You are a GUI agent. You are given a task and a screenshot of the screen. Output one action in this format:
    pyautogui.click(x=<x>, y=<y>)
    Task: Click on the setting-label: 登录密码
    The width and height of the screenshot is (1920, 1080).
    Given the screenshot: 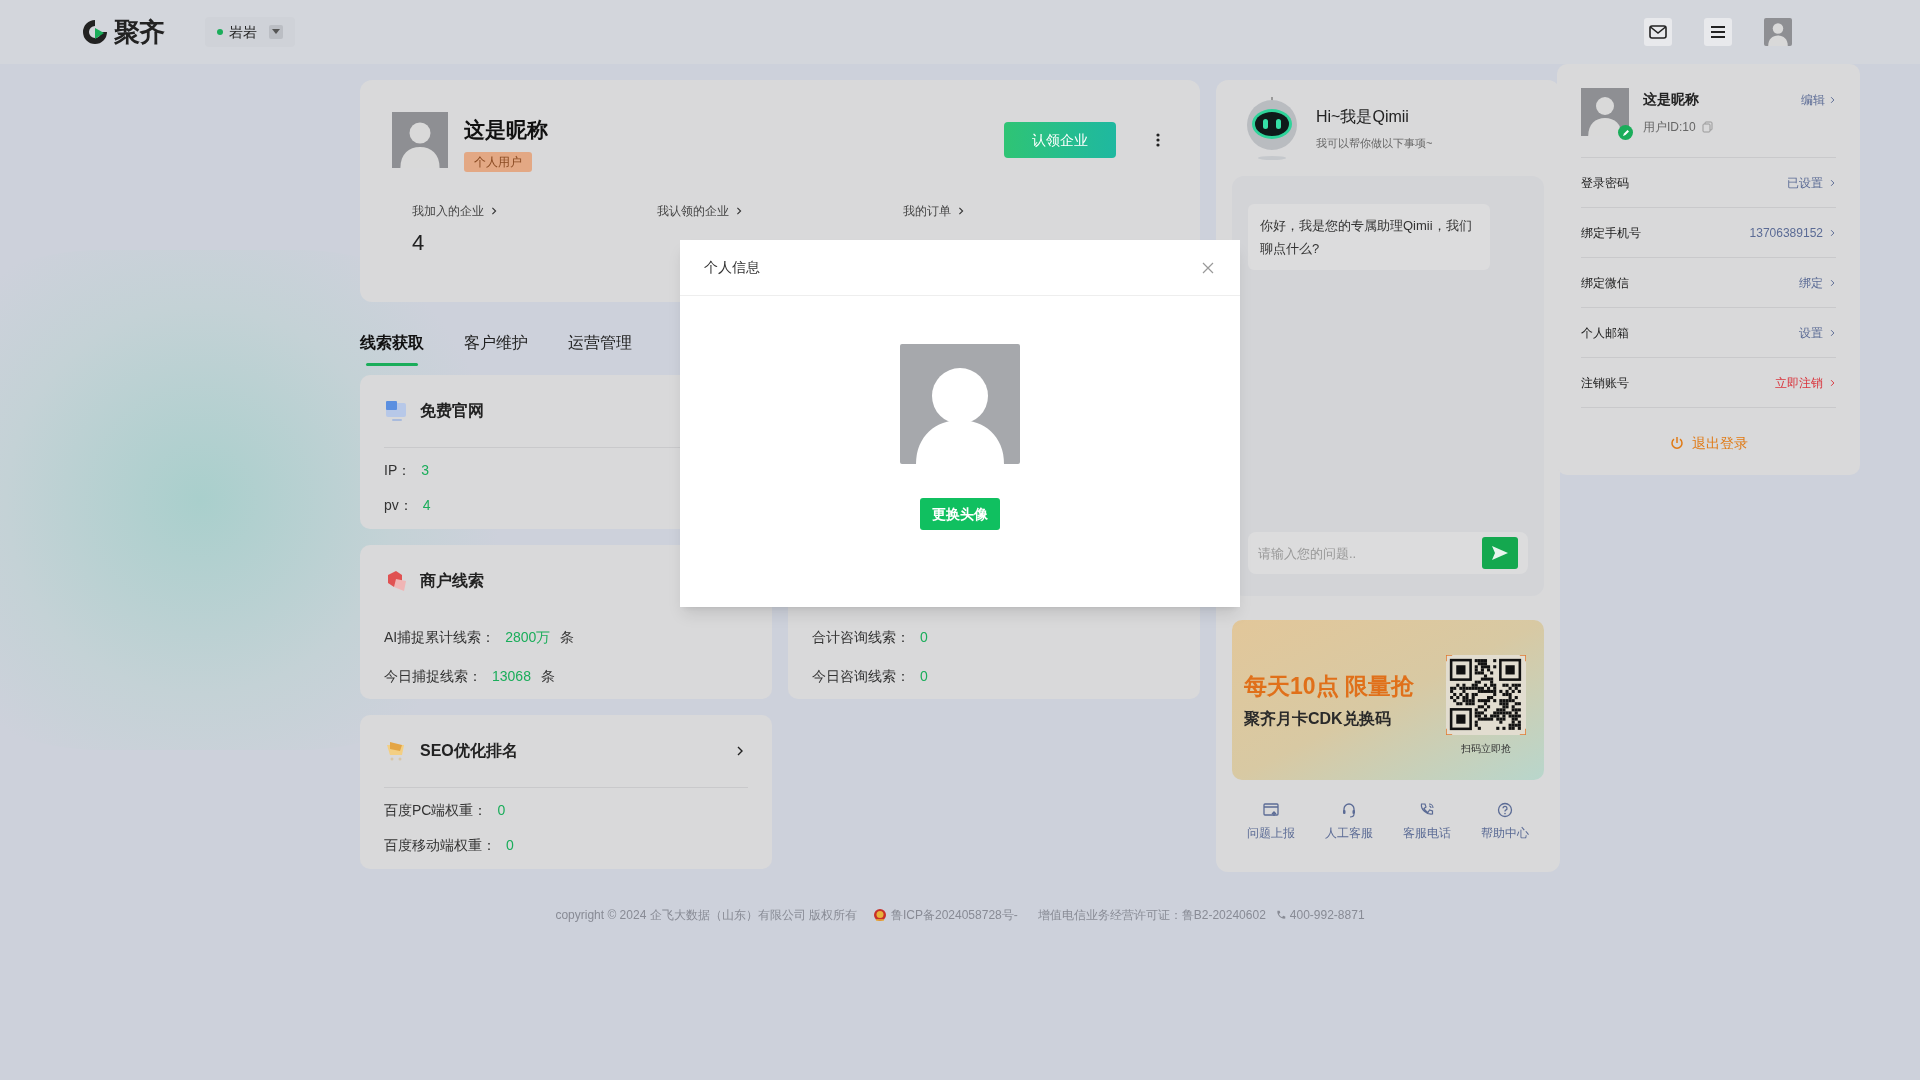 What is the action you would take?
    pyautogui.click(x=1605, y=183)
    